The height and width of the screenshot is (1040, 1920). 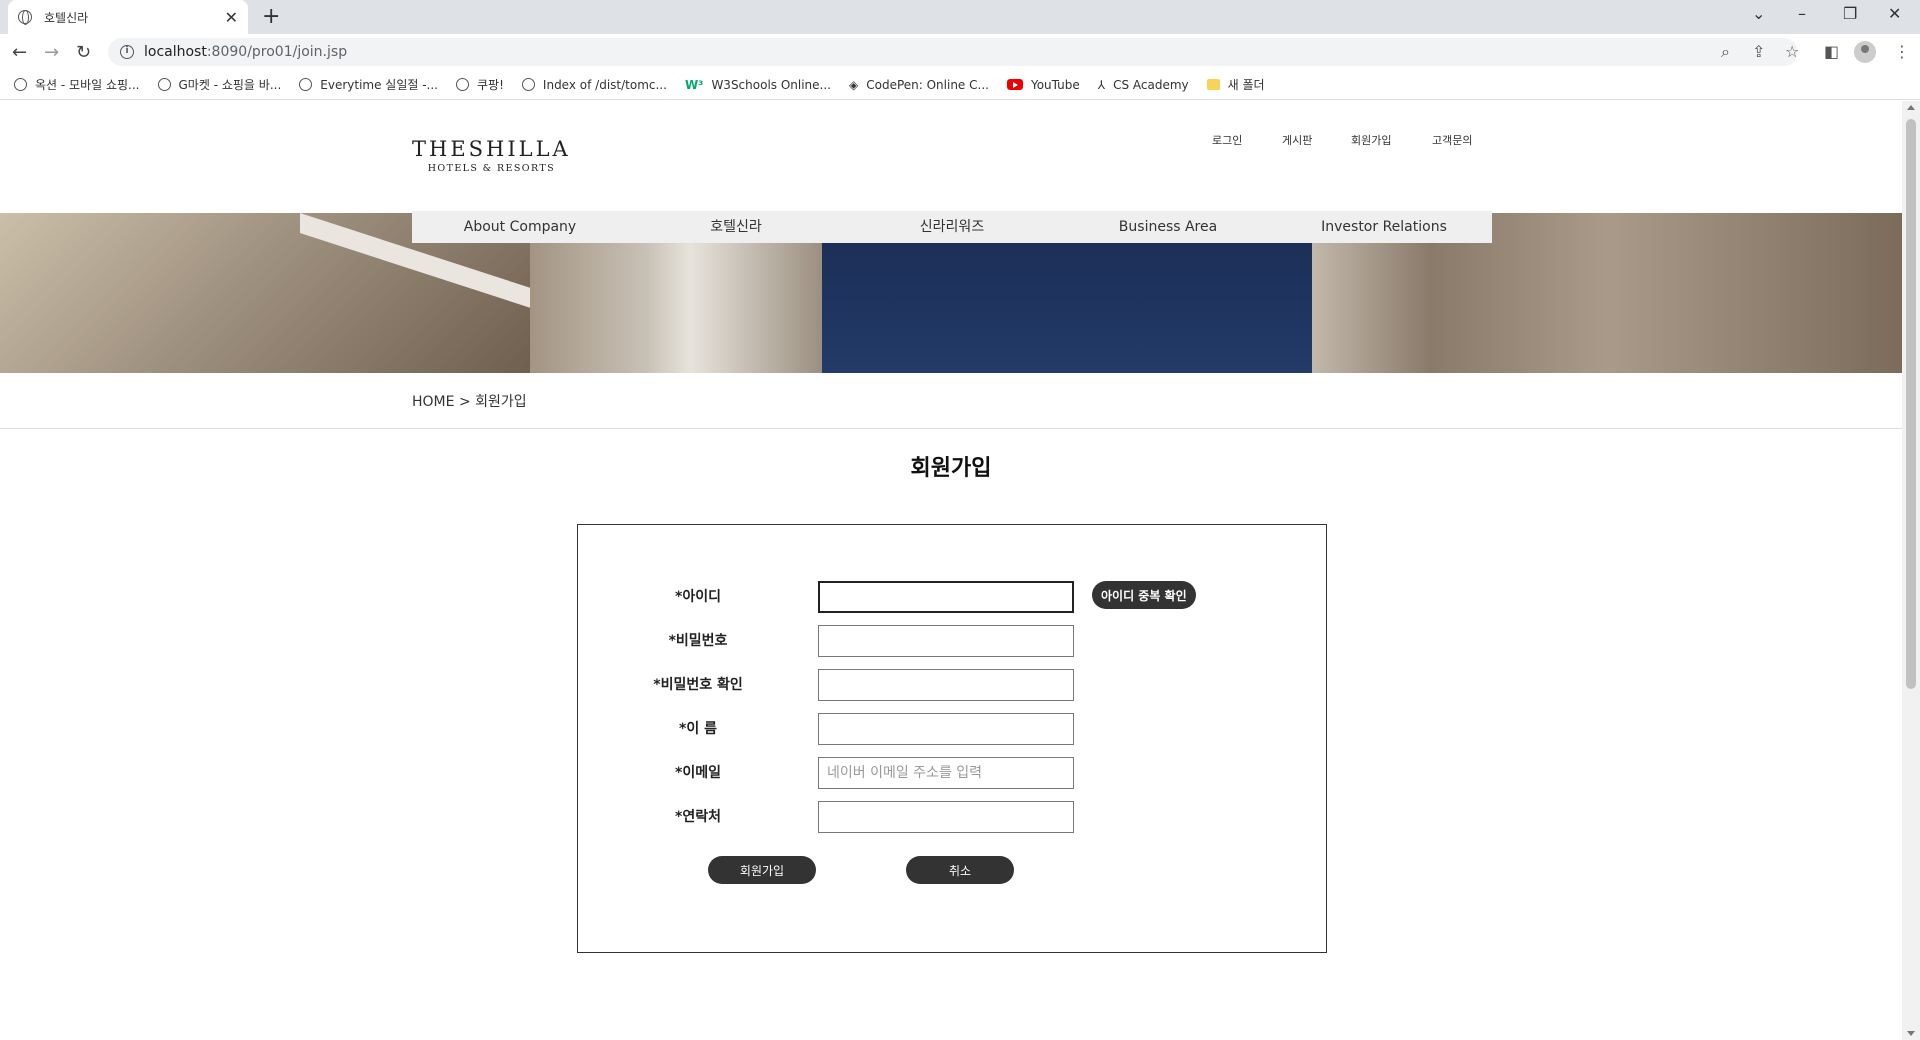 What do you see at coordinates (1725, 52) in the screenshot?
I see `zoom-icon: ⌕` at bounding box center [1725, 52].